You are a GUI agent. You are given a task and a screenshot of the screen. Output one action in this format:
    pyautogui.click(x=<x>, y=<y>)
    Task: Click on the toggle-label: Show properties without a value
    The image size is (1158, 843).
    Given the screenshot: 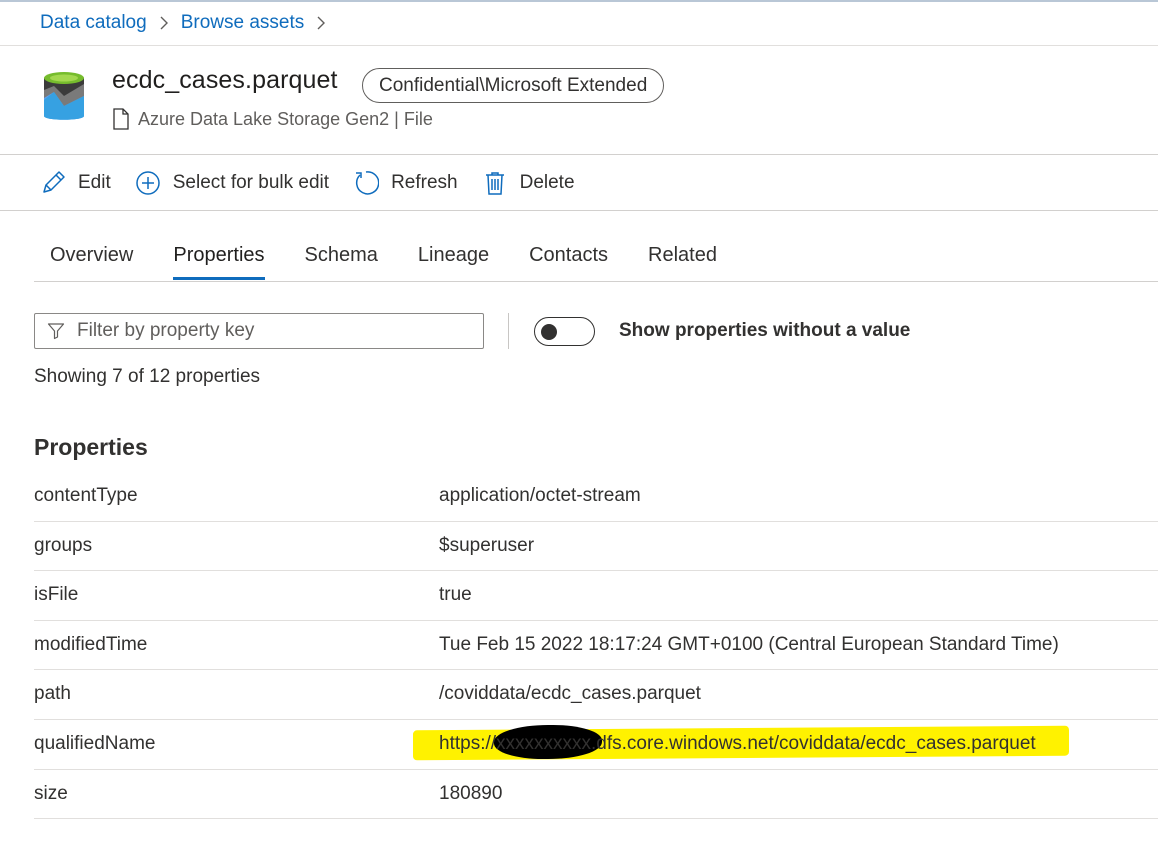 What is the action you would take?
    pyautogui.click(x=765, y=330)
    